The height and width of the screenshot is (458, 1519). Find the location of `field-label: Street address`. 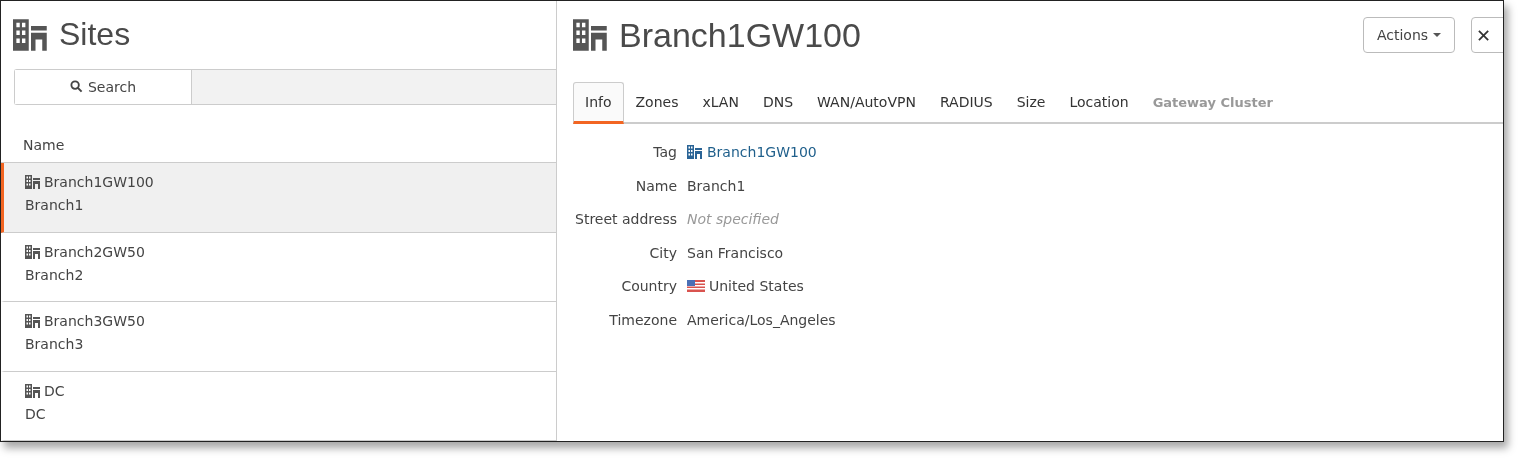

field-label: Street address is located at coordinates (626, 219).